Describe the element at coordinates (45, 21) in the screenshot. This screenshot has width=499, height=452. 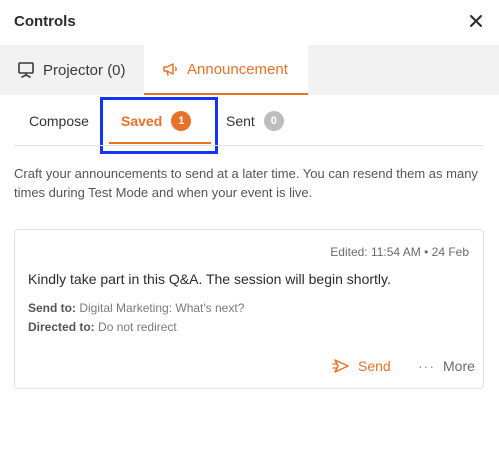
I see `panel-title: Controls` at that location.